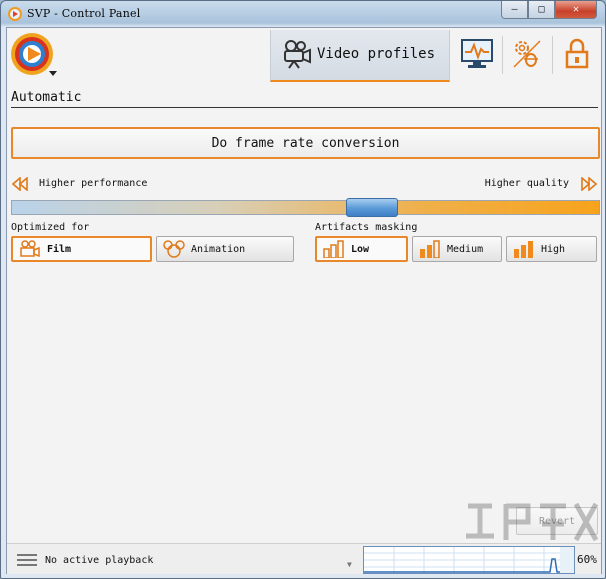 Image resolution: width=606 pixels, height=579 pixels. Describe the element at coordinates (541, 10) in the screenshot. I see `maximize-button: □` at that location.